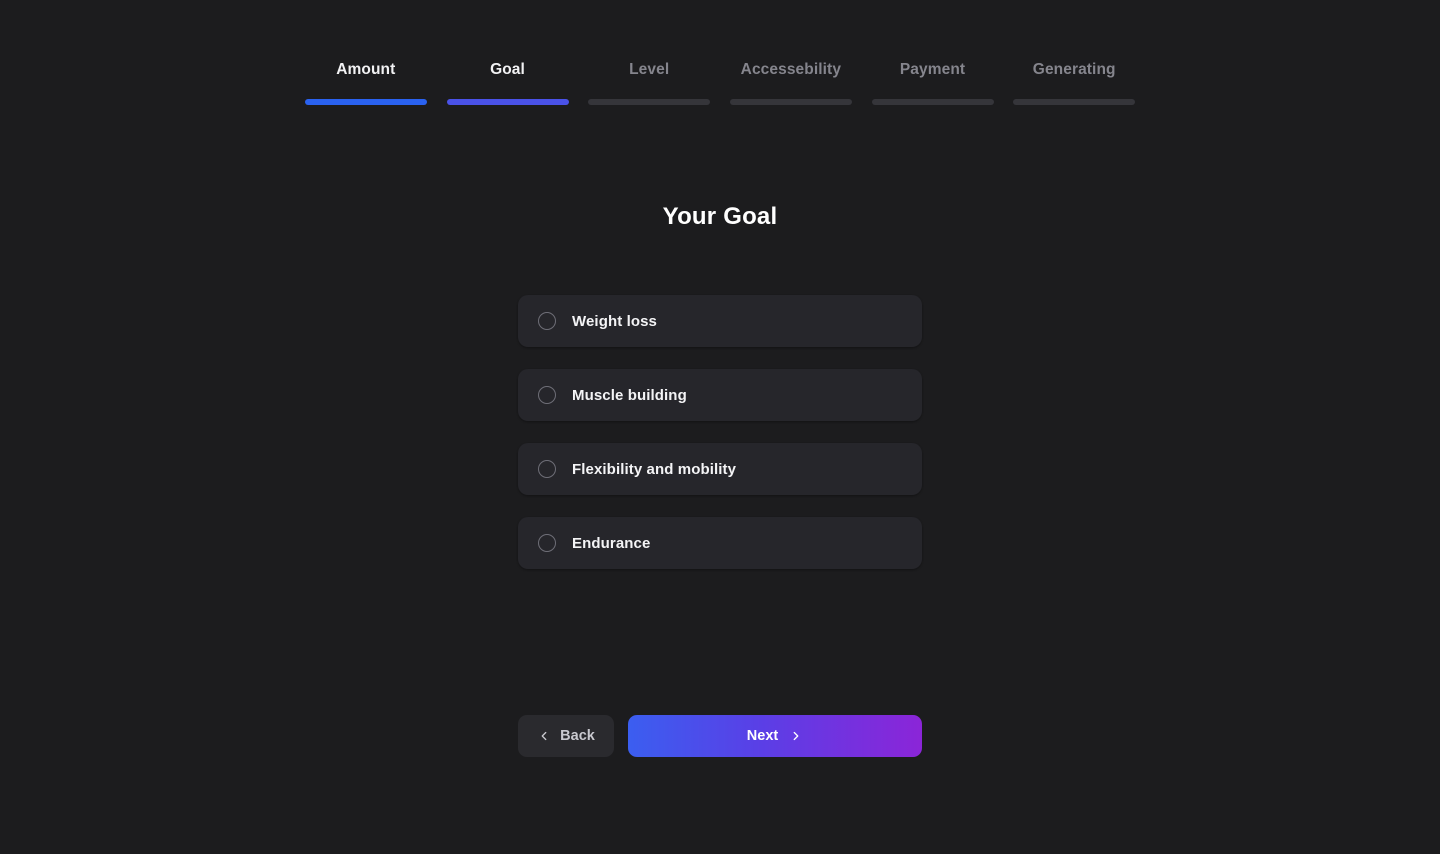 Image resolution: width=1440 pixels, height=854 pixels. What do you see at coordinates (796, 736) in the screenshot?
I see `chevron-right-icon` at bounding box center [796, 736].